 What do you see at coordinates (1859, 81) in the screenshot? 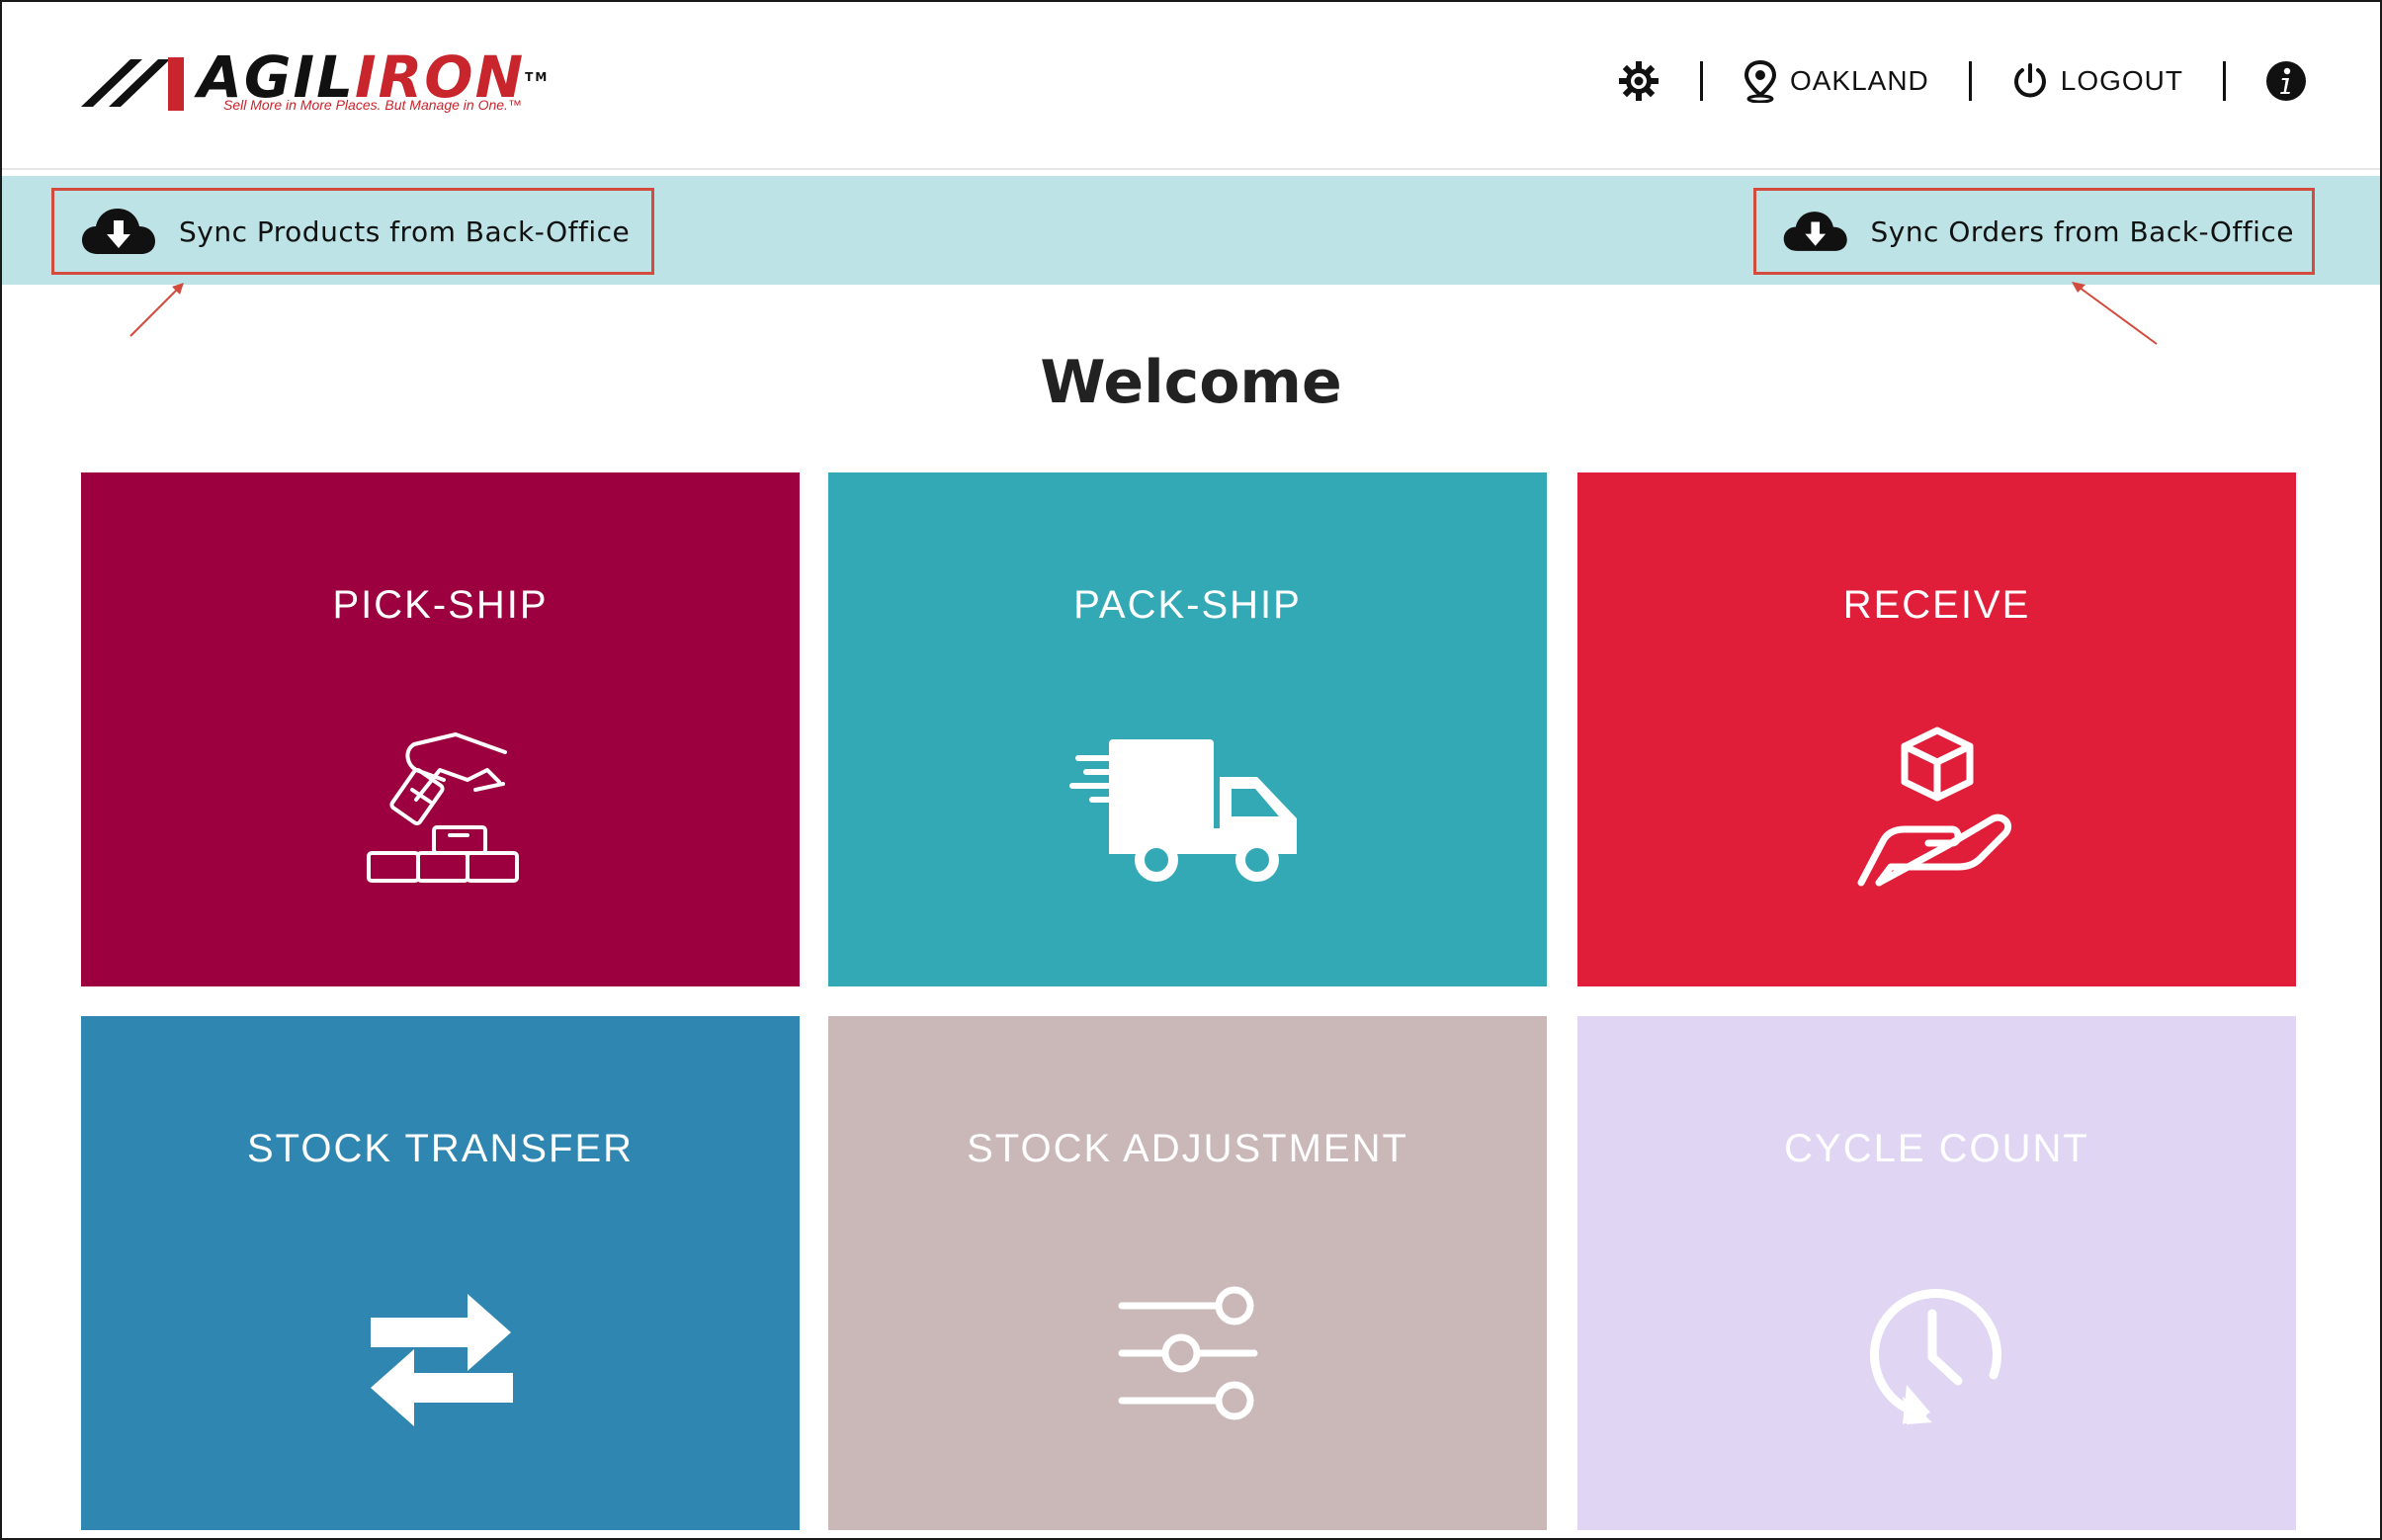
I see `location-label: OAKLAND` at bounding box center [1859, 81].